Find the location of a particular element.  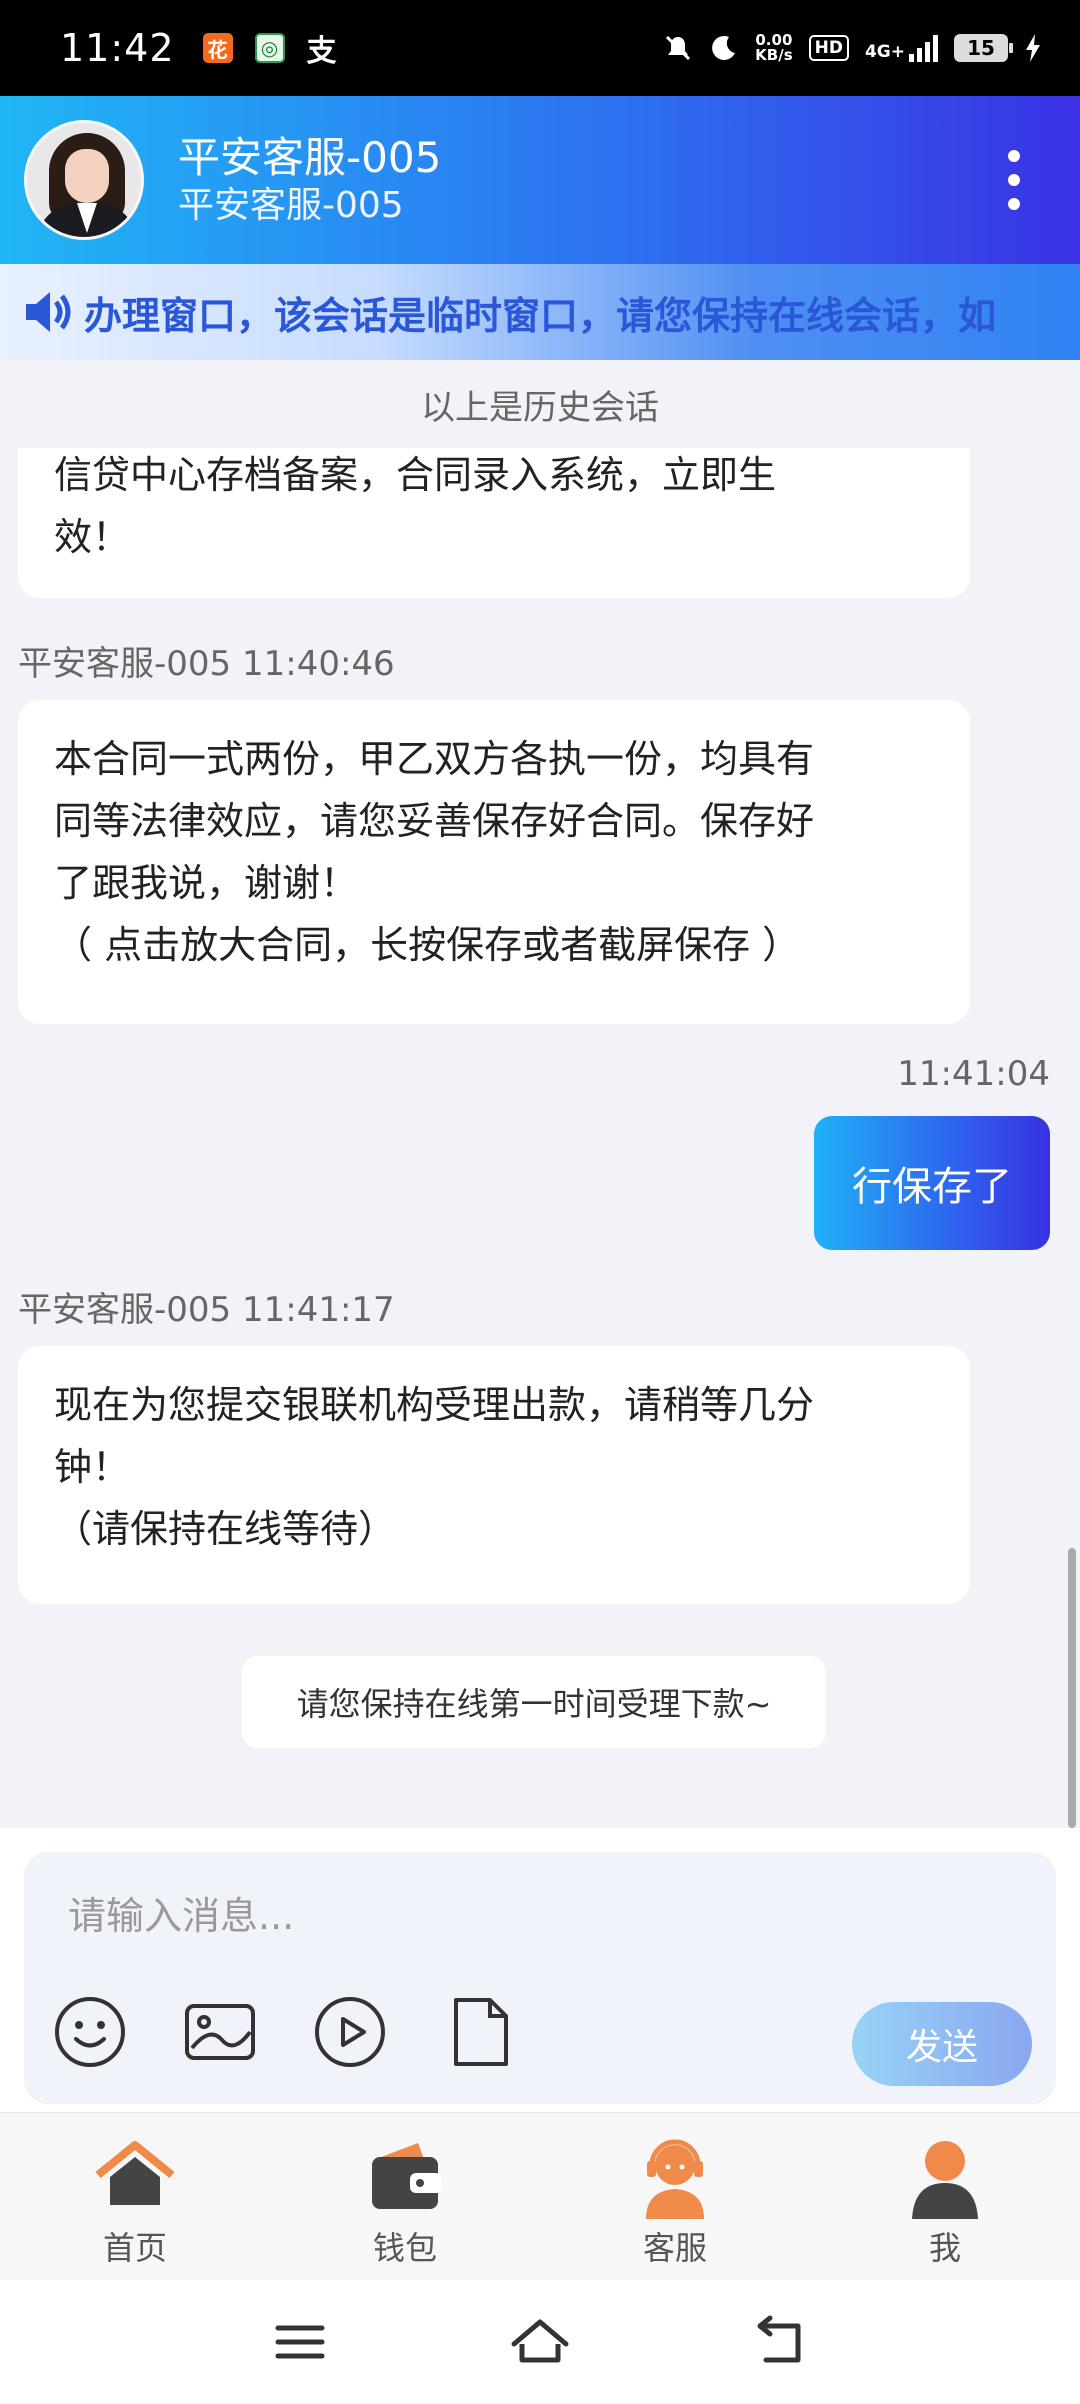

message-line: 效！ is located at coordinates (92, 537).